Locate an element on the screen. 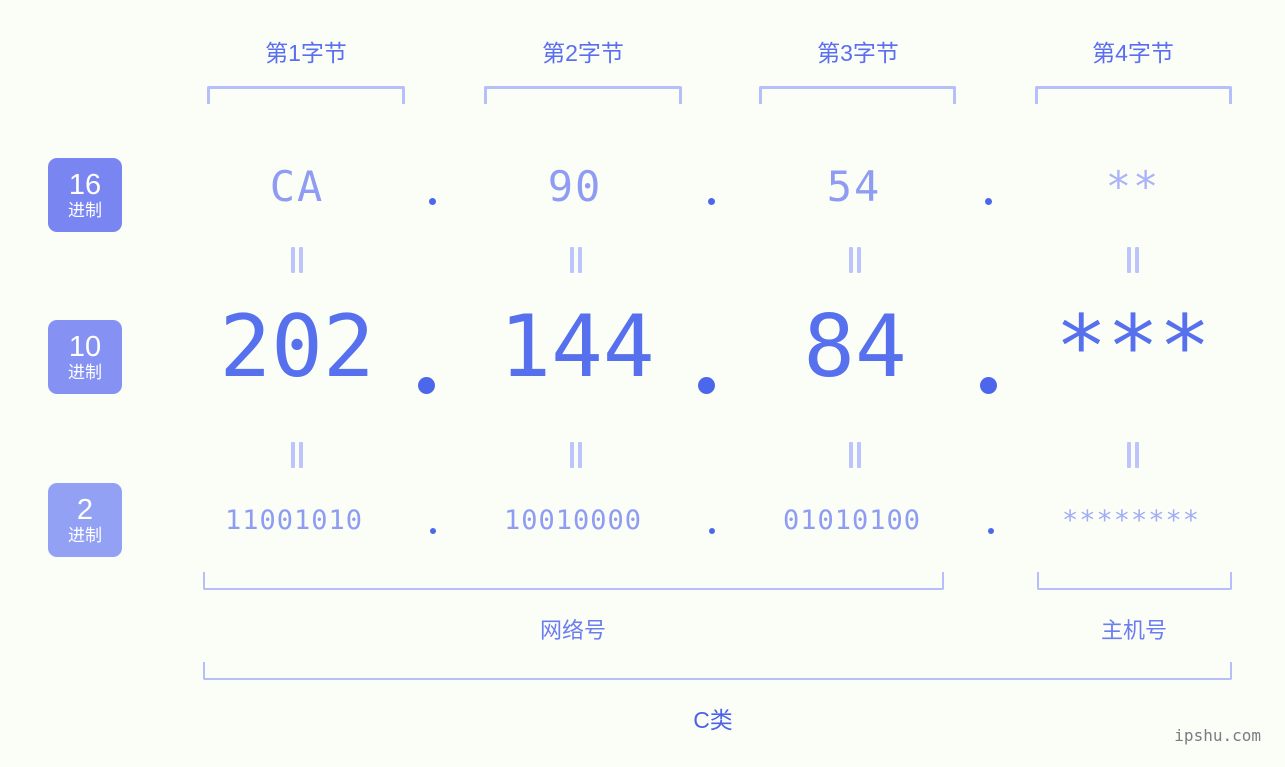  hex-byte-4: ** is located at coordinates (1133, 186).